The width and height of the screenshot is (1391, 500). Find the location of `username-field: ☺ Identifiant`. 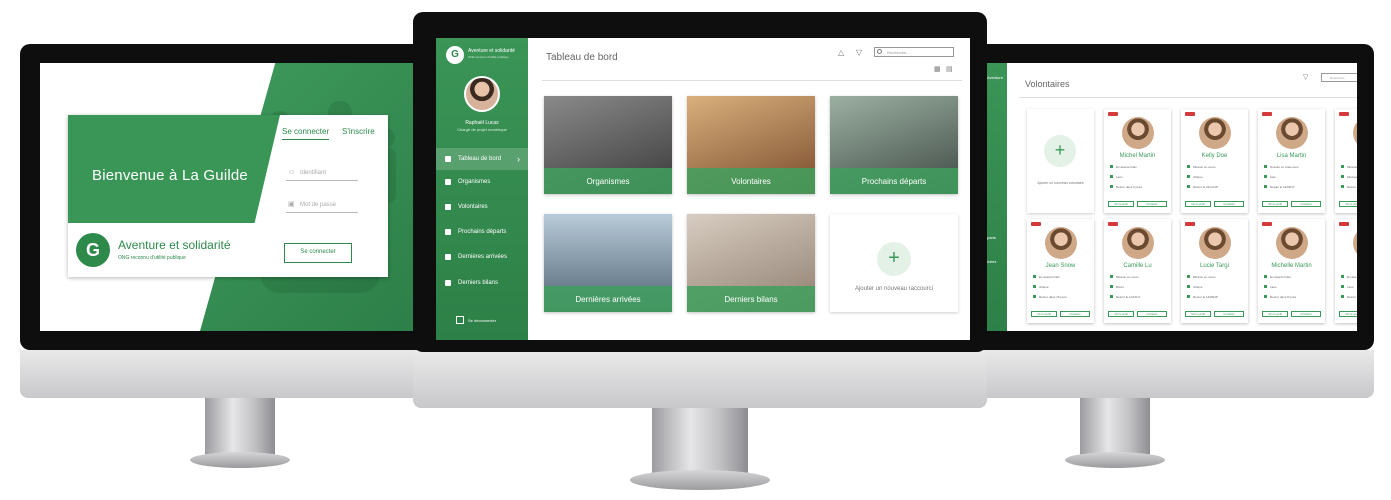

username-field: ☺ Identifiant is located at coordinates (322, 174).